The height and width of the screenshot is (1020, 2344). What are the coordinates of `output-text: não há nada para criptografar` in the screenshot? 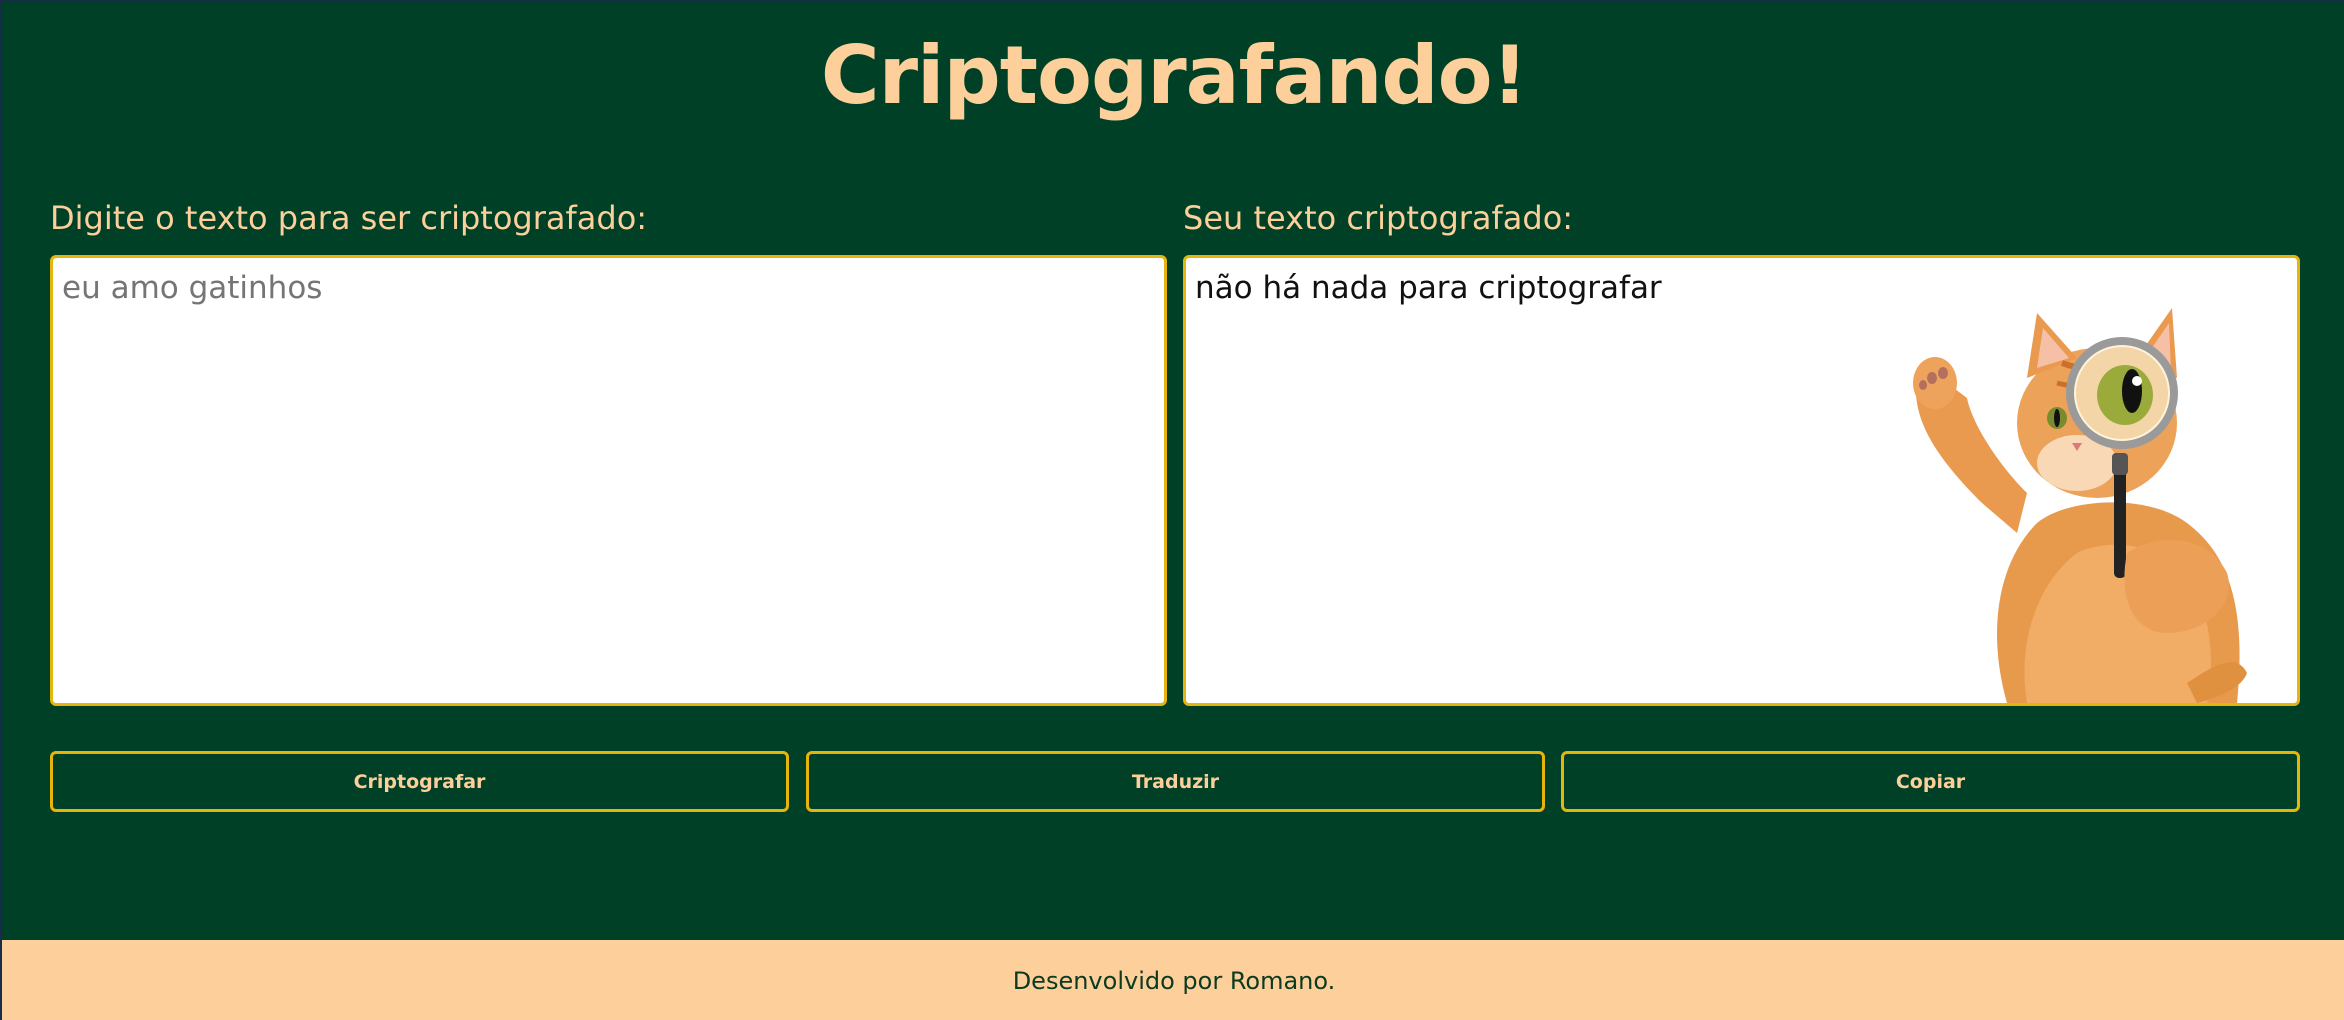 It's located at (1428, 288).